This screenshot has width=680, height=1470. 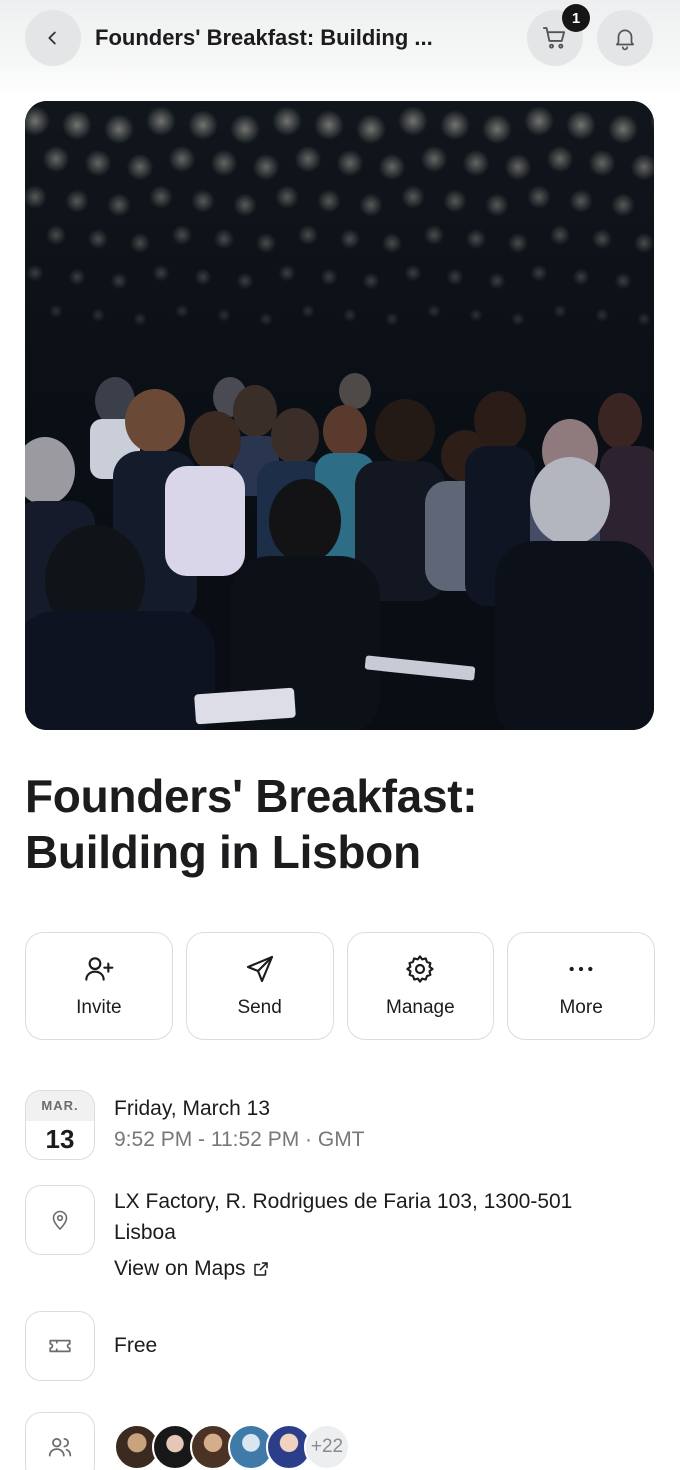 What do you see at coordinates (260, 1269) in the screenshot?
I see `external-link-icon` at bounding box center [260, 1269].